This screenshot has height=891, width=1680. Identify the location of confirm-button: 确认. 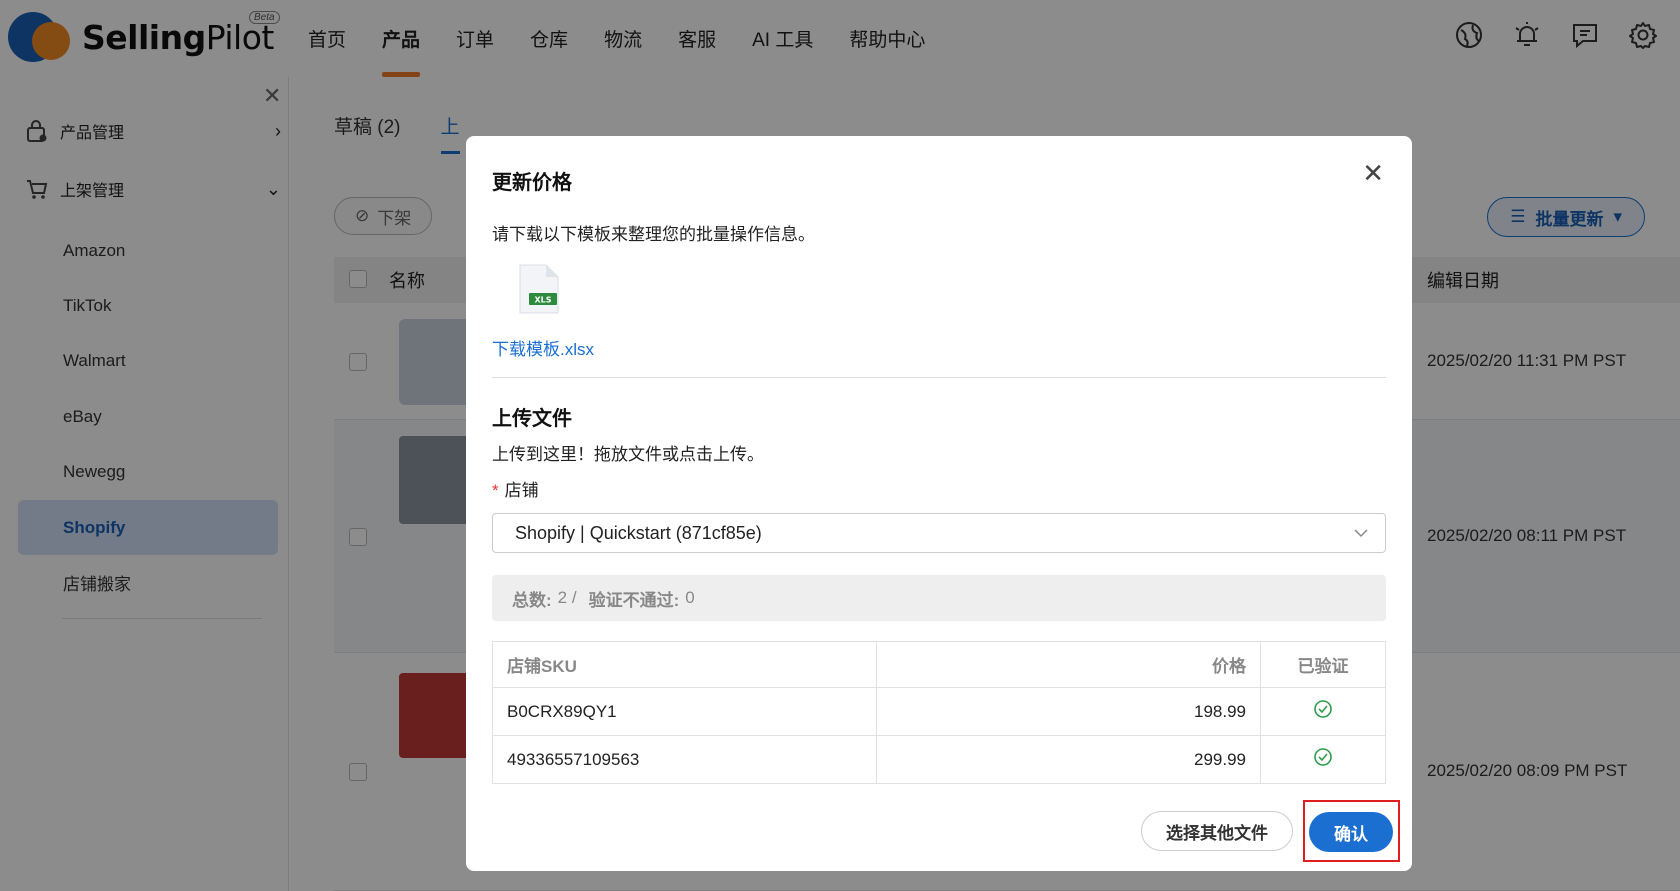
(1351, 832).